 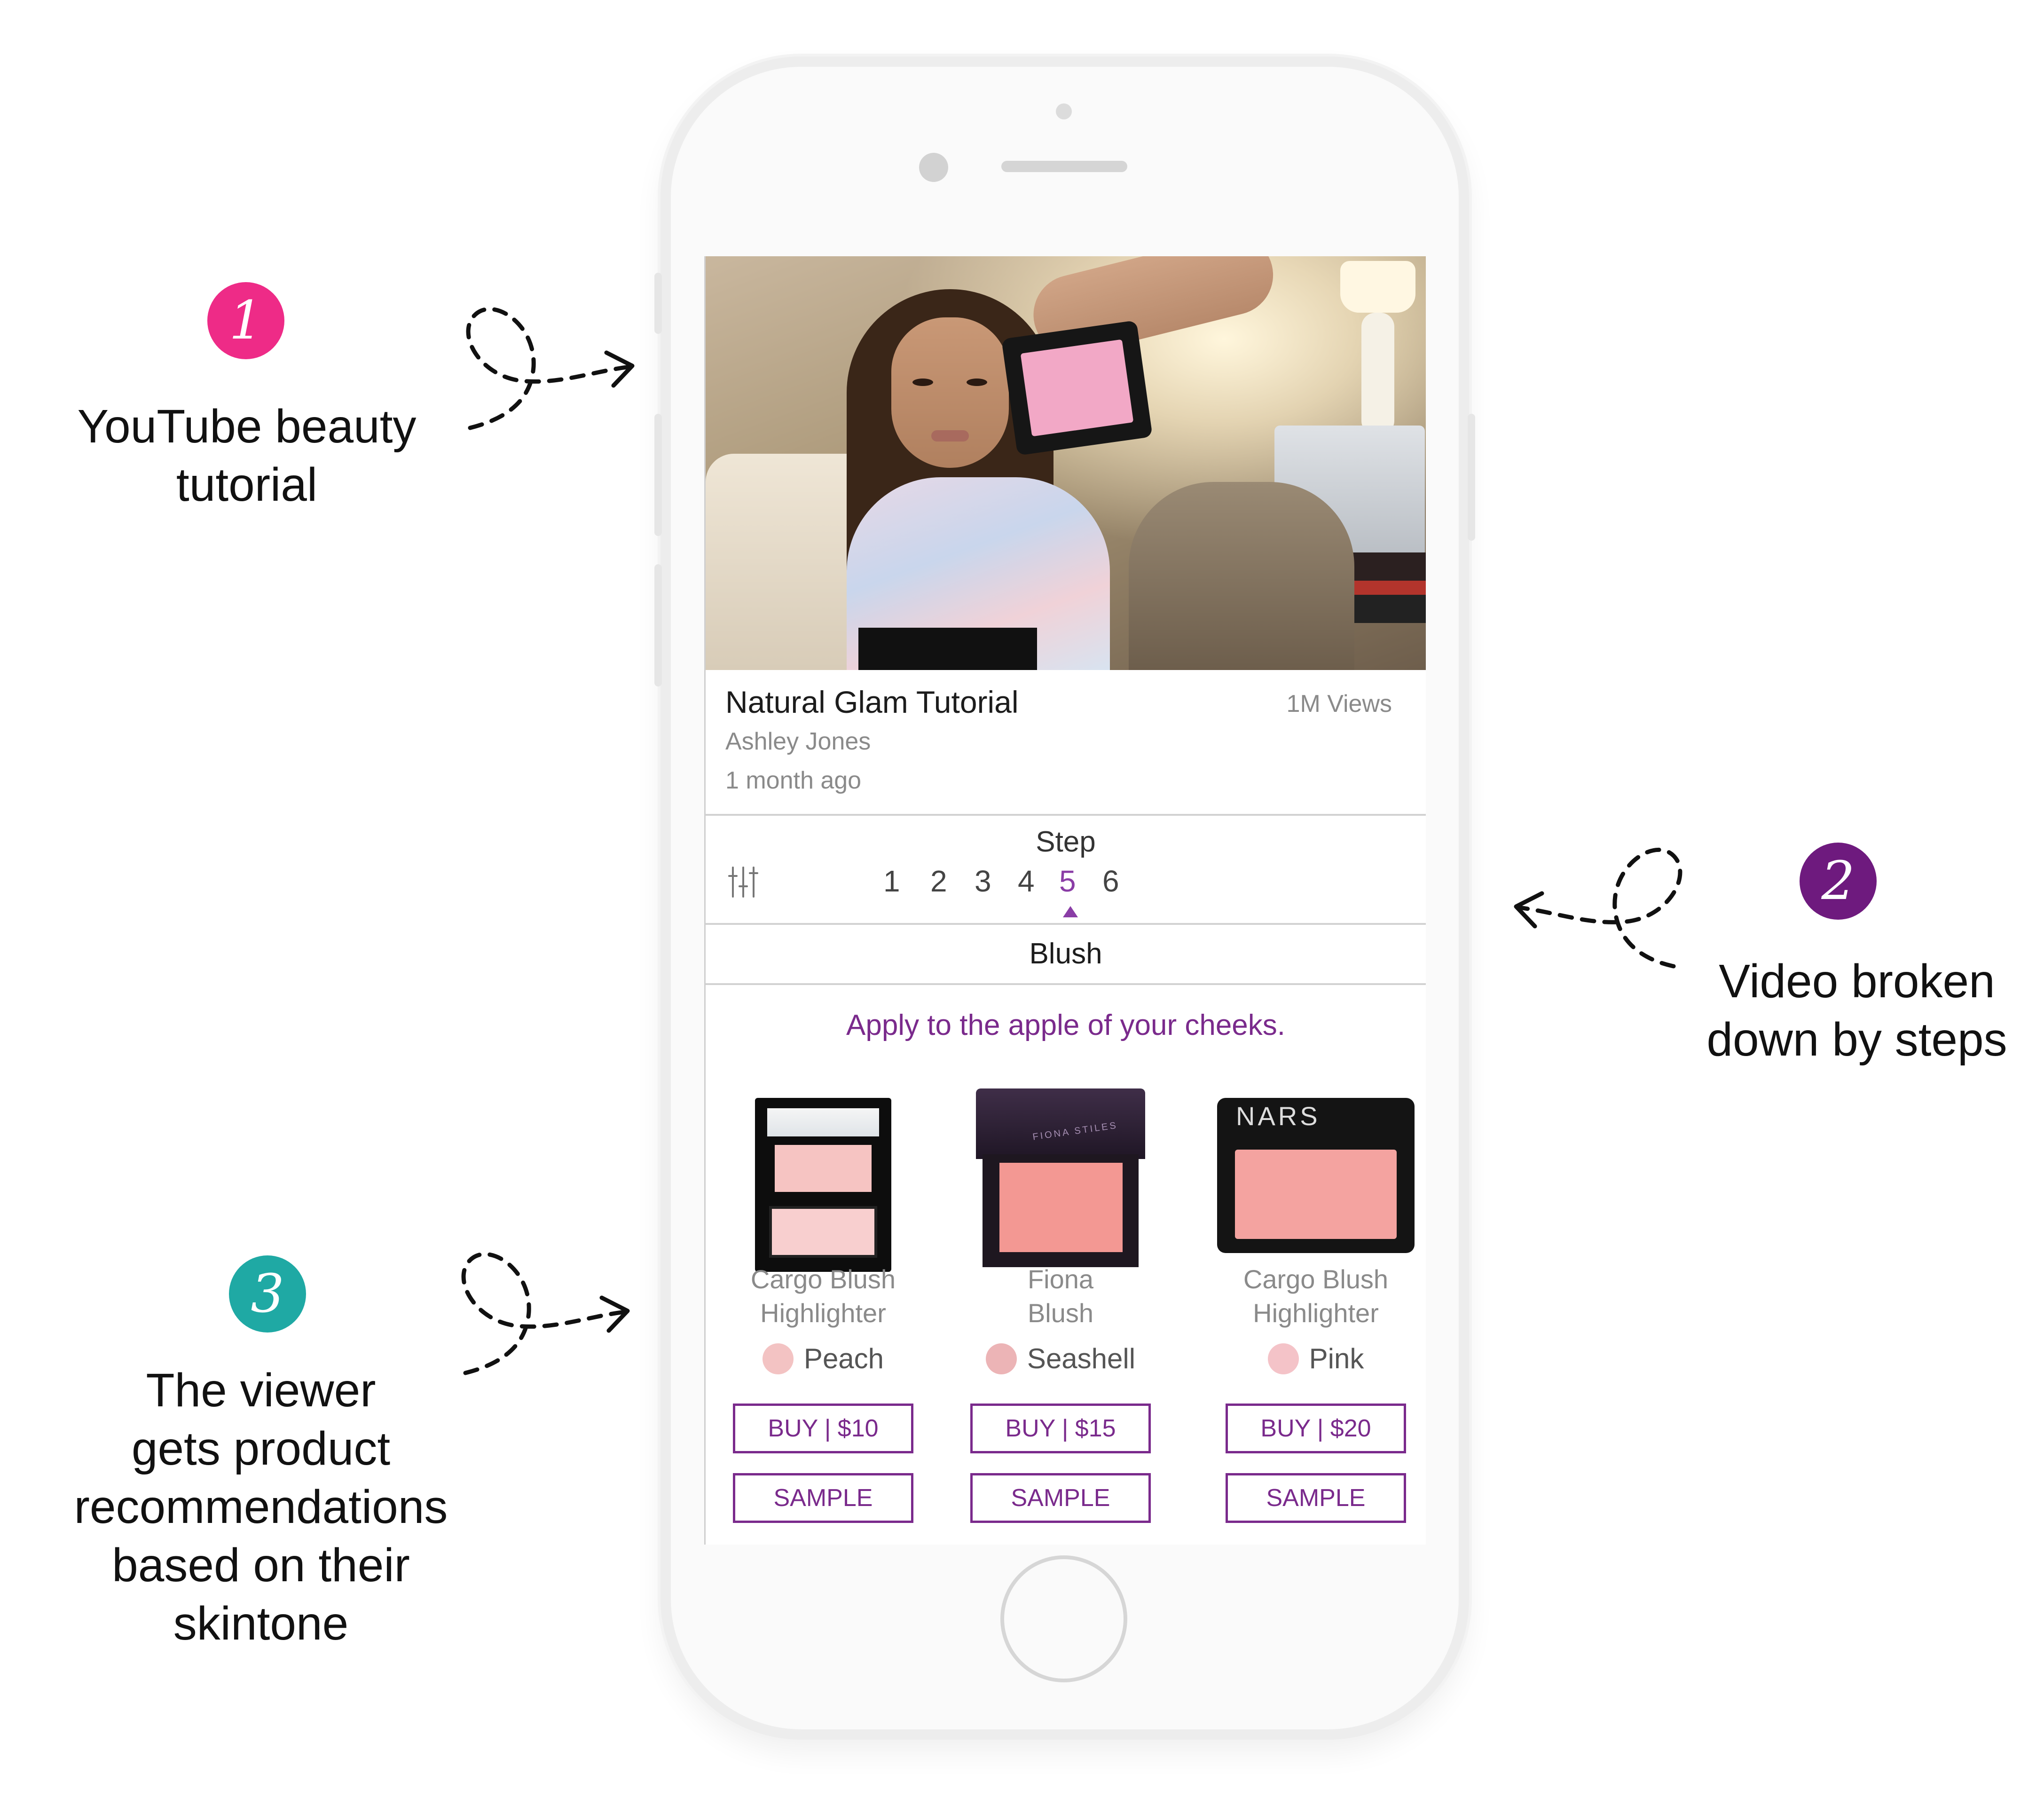 I want to click on callout-2-text: Video broken down by steps, so click(x=1857, y=1010).